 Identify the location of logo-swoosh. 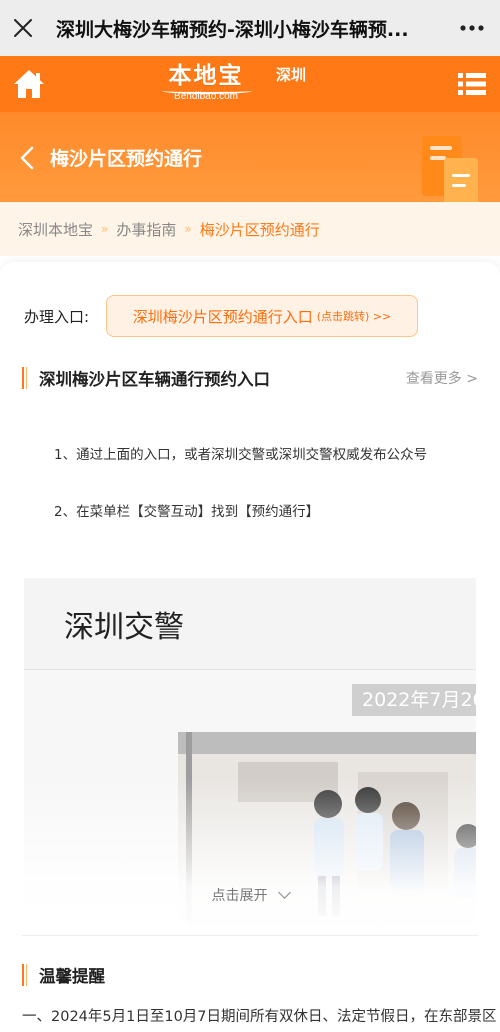
(207, 91).